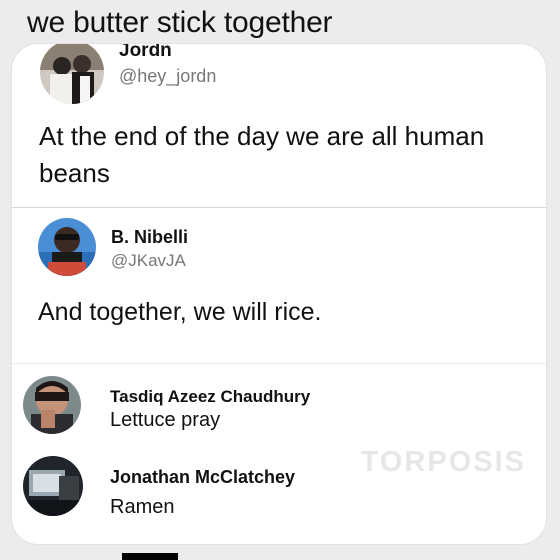  Describe the element at coordinates (167, 76) in the screenshot. I see `tweet1-author-handle: @hey_jordn` at that location.